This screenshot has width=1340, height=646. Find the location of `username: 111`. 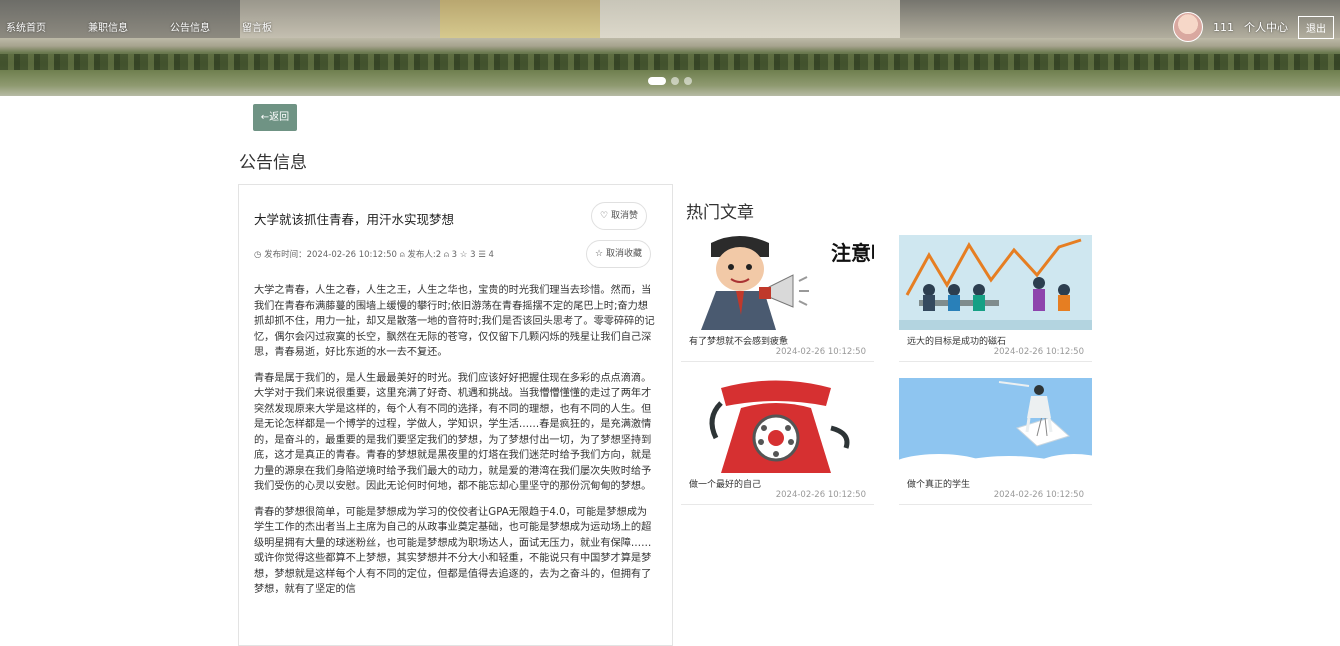

username: 111 is located at coordinates (1223, 27).